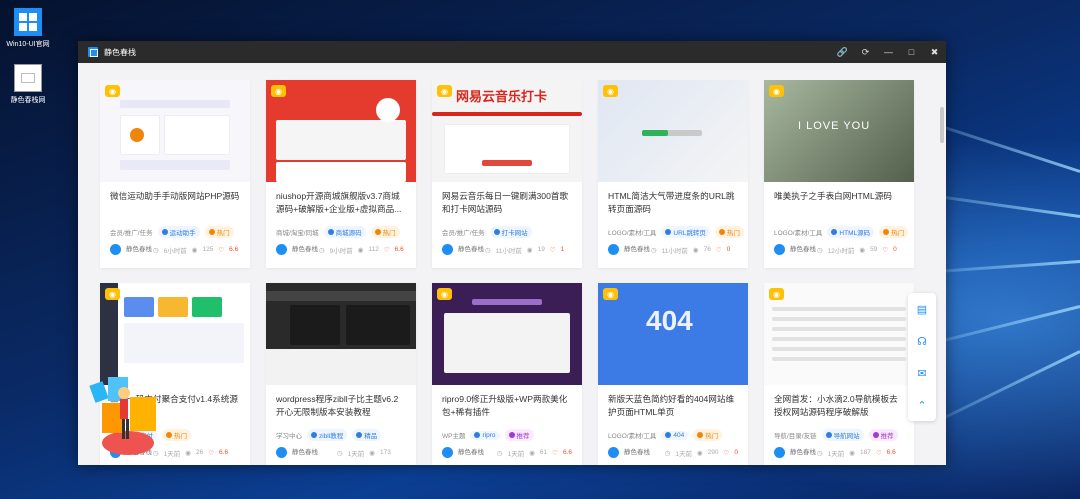 This screenshot has width=1080, height=499. What do you see at coordinates (707, 249) in the screenshot?
I see `post-views: 76` at bounding box center [707, 249].